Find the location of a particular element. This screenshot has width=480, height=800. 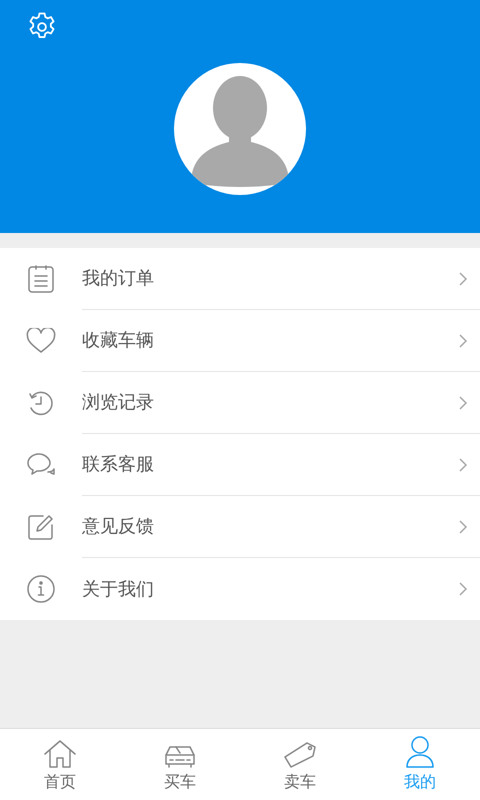

menu-label: 收藏车辆 is located at coordinates (118, 340).